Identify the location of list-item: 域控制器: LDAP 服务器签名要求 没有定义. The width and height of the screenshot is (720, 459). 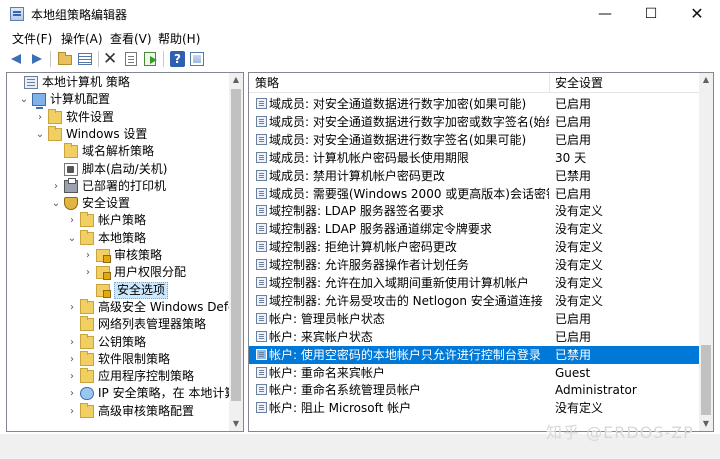
(475, 211).